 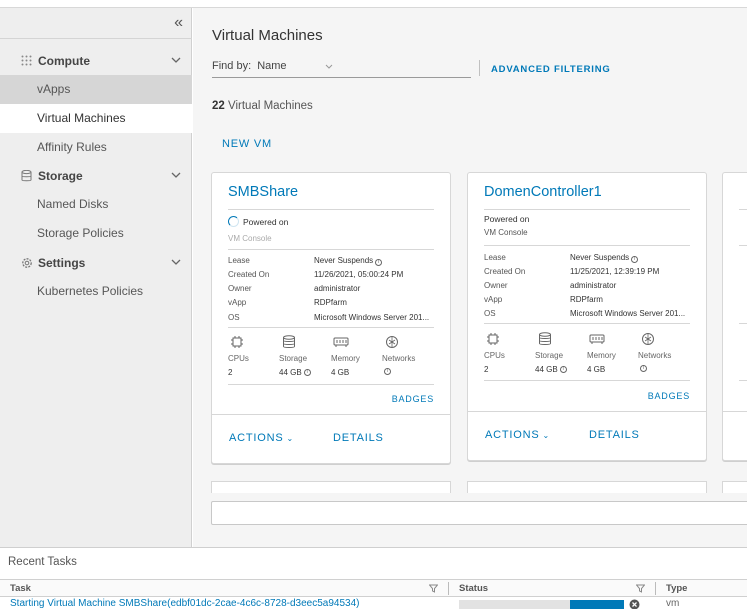 I want to click on sidebar-item-virtual-machines: Virtual Machines, so click(x=96, y=118).